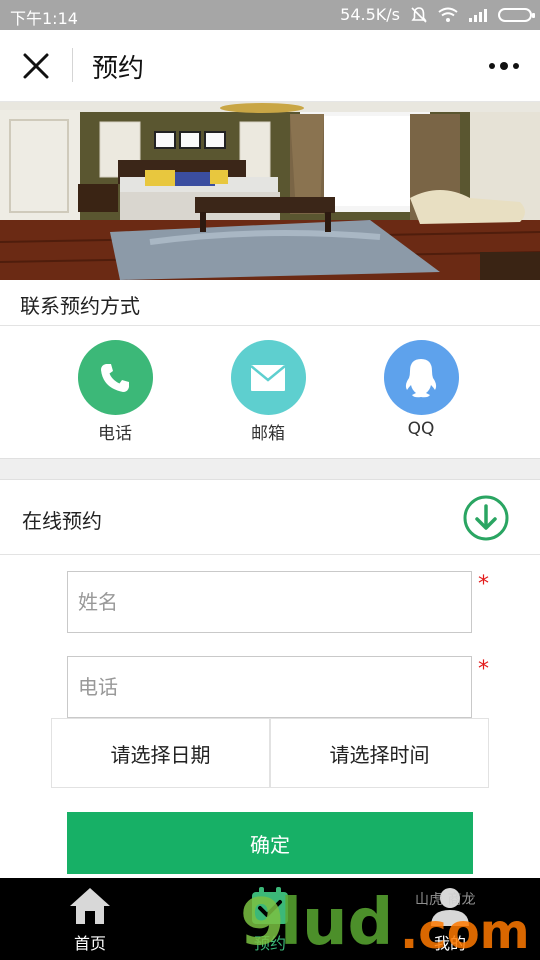 This screenshot has height=960, width=540. I want to click on contact-options: 电话 邮箱 QQ, so click(270, 392).